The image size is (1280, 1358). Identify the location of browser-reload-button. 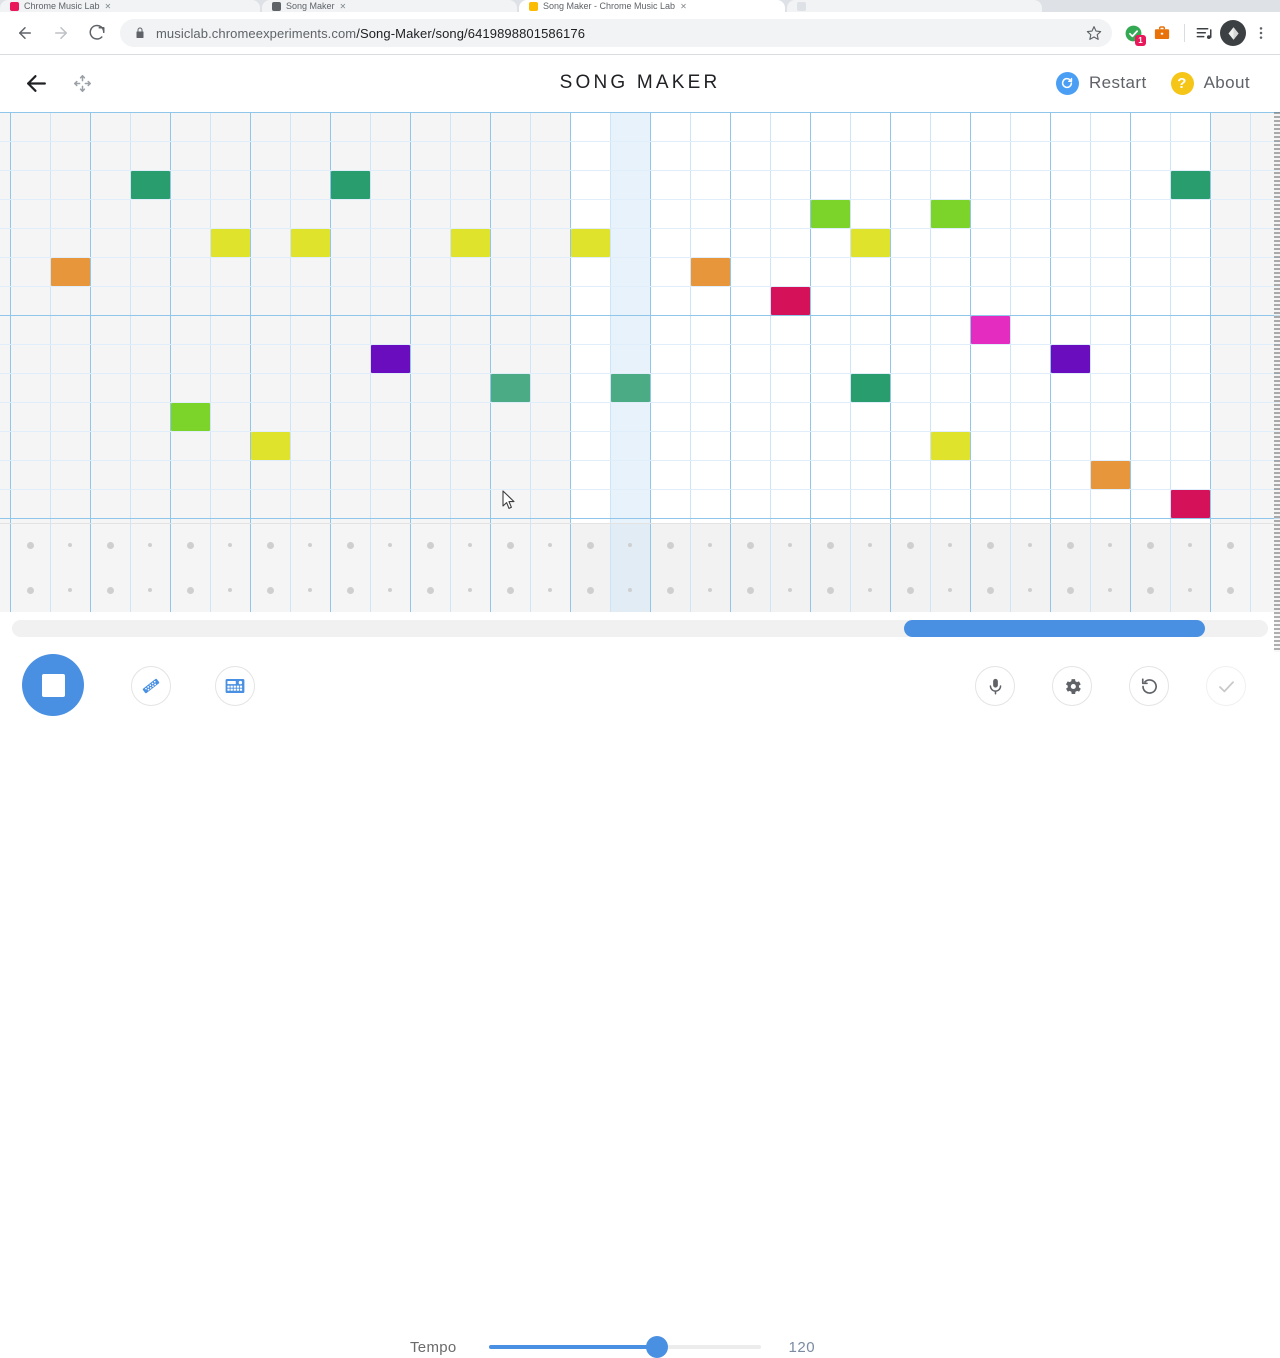
(97, 33).